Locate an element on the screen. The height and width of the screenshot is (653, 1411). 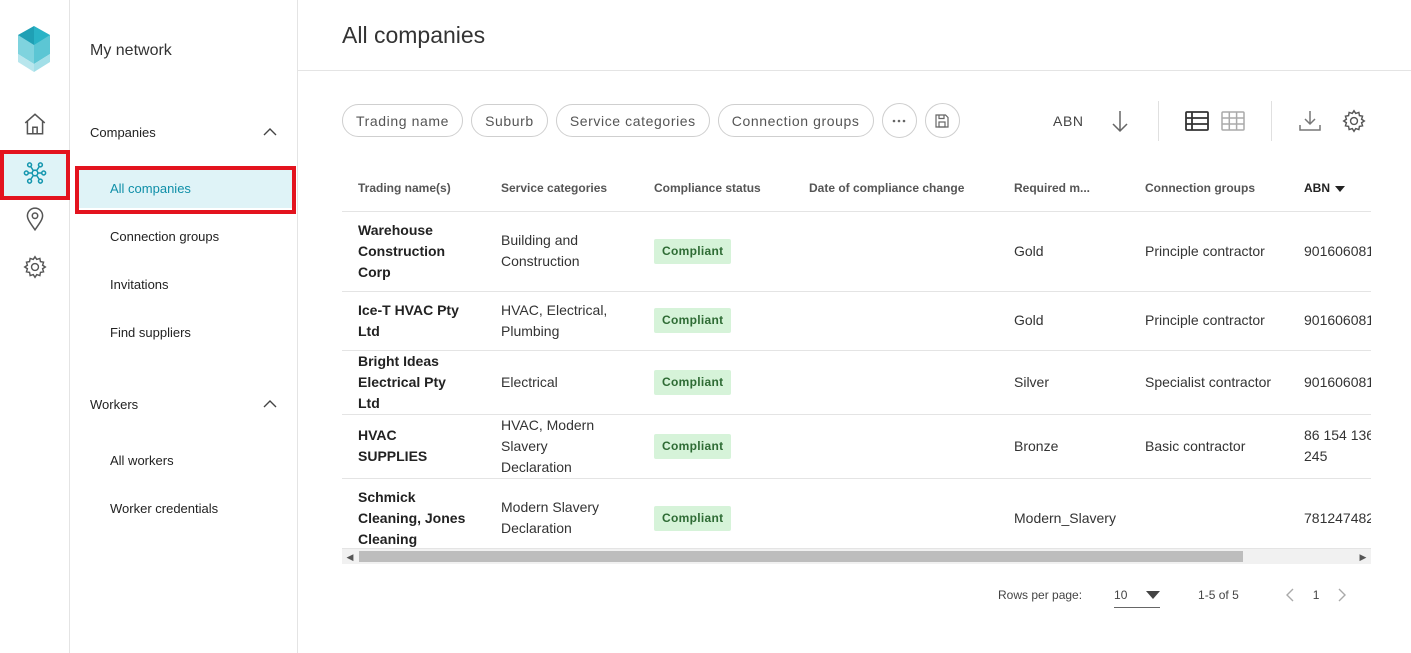
column-header-connection-groups: Connection groups is located at coordinates (1208, 188).